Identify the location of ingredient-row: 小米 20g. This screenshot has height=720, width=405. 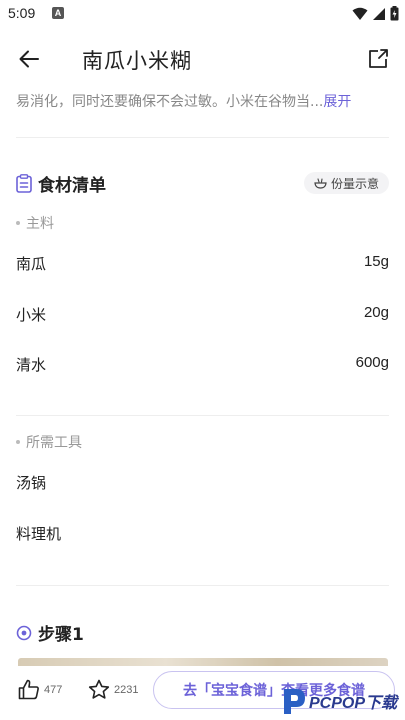
(202, 316).